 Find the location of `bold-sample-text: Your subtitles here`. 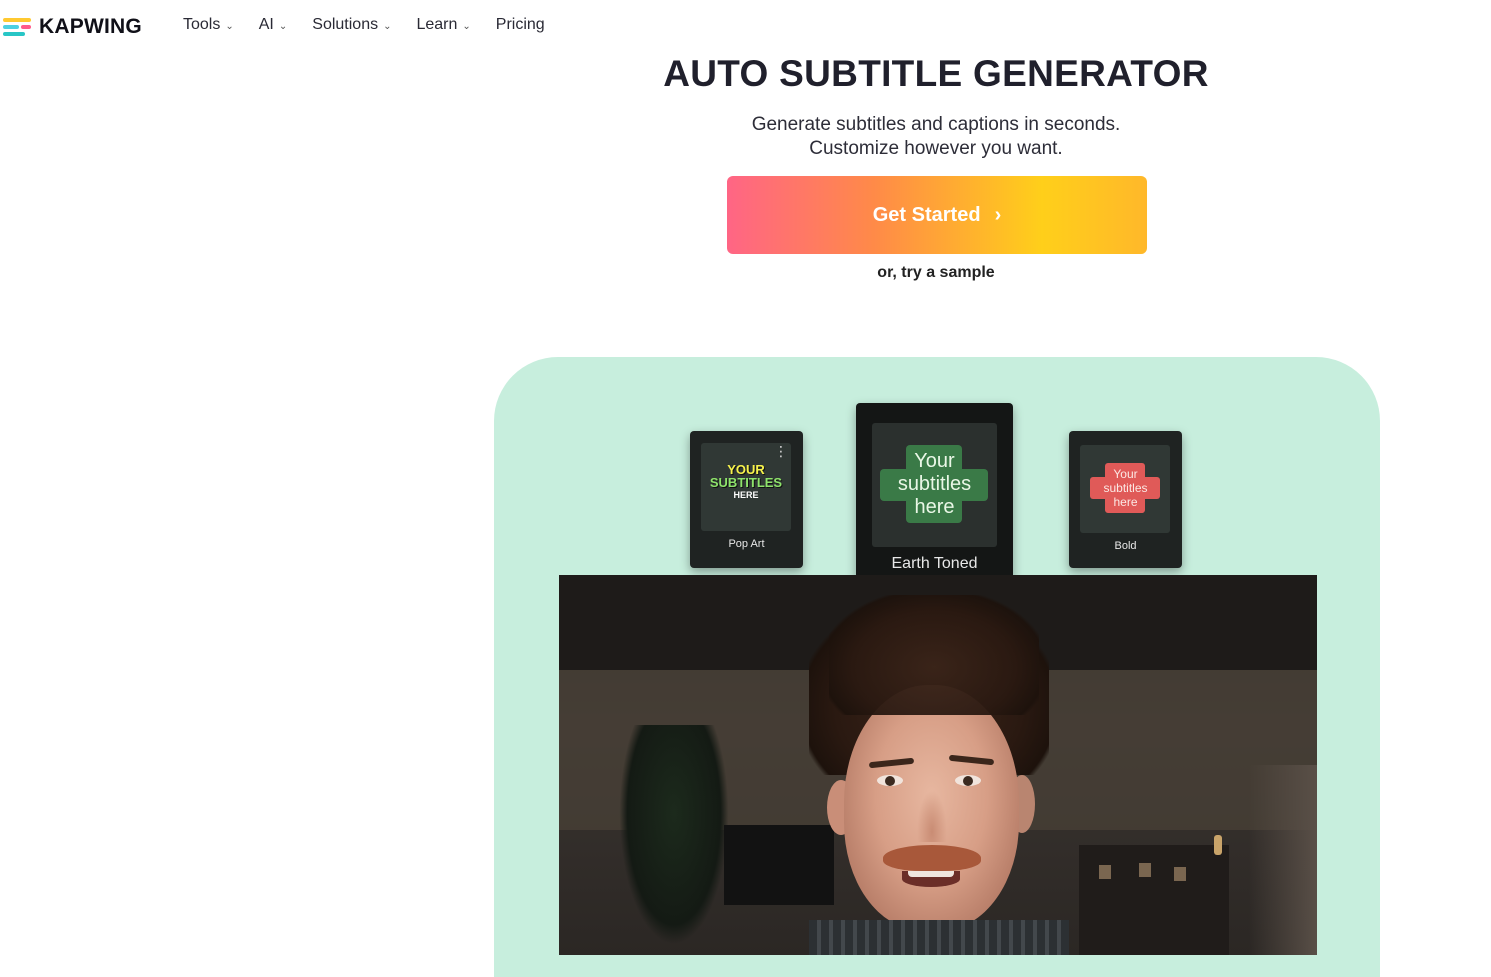

bold-sample-text: Your subtitles here is located at coordinates (1125, 488).